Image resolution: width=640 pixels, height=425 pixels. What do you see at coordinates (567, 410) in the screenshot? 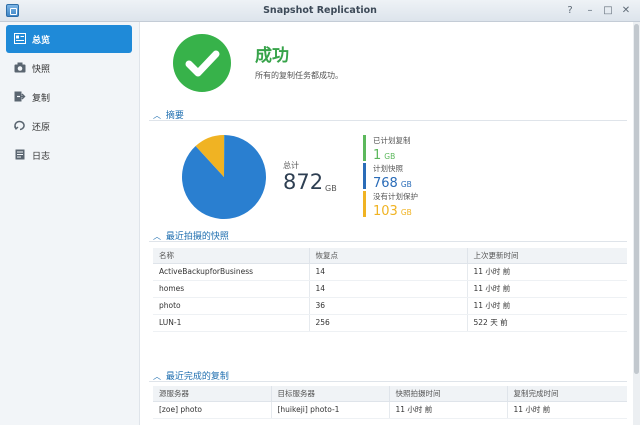
I see `replication-completed-time: 11 小时 前` at bounding box center [567, 410].